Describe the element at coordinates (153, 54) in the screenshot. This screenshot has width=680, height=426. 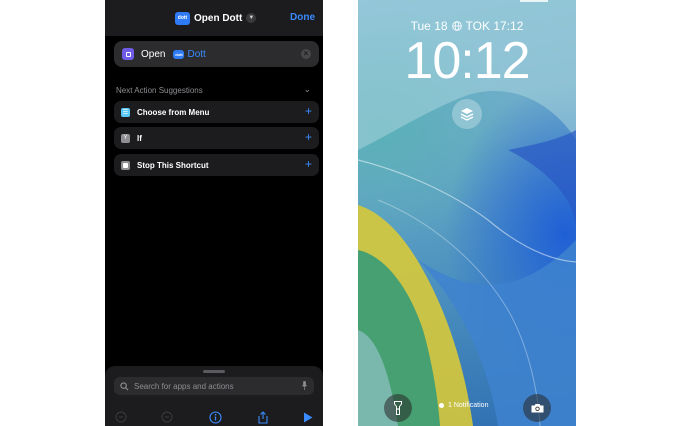
I see `action-verb: Open` at that location.